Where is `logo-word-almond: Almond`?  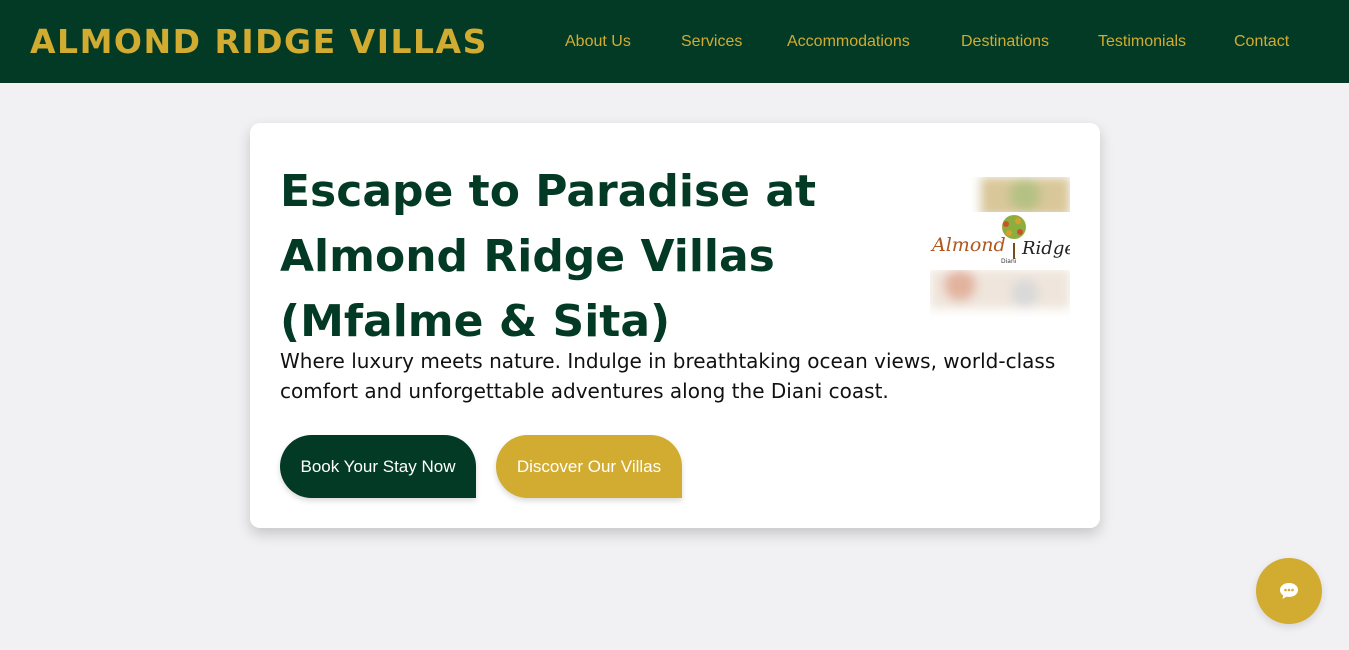
logo-word-almond: Almond is located at coordinates (968, 245).